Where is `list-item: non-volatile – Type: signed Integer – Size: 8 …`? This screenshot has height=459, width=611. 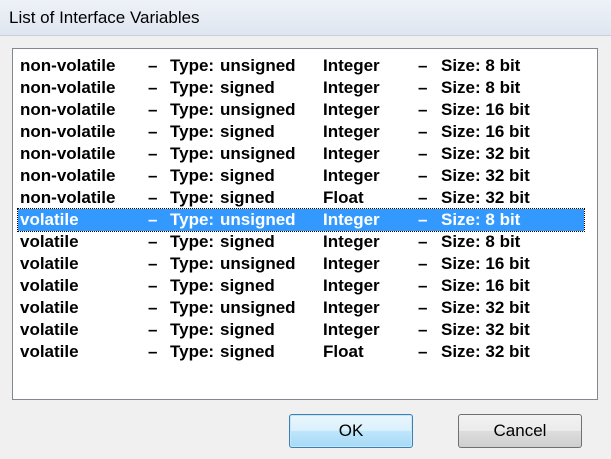 list-item: non-volatile – Type: signed Integer – Size: 8 … is located at coordinates (301, 88).